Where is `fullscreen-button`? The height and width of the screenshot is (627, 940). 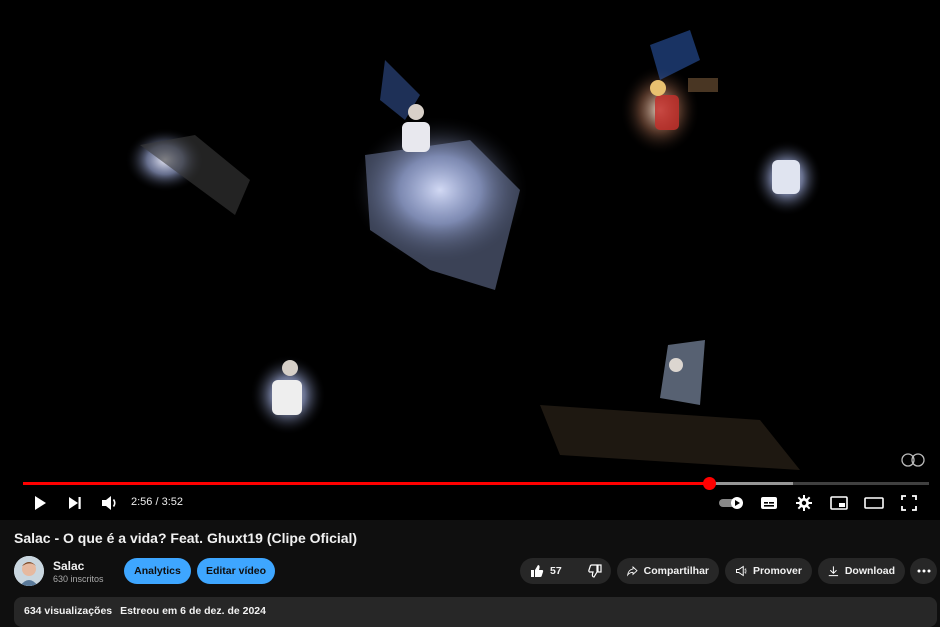 fullscreen-button is located at coordinates (909, 503).